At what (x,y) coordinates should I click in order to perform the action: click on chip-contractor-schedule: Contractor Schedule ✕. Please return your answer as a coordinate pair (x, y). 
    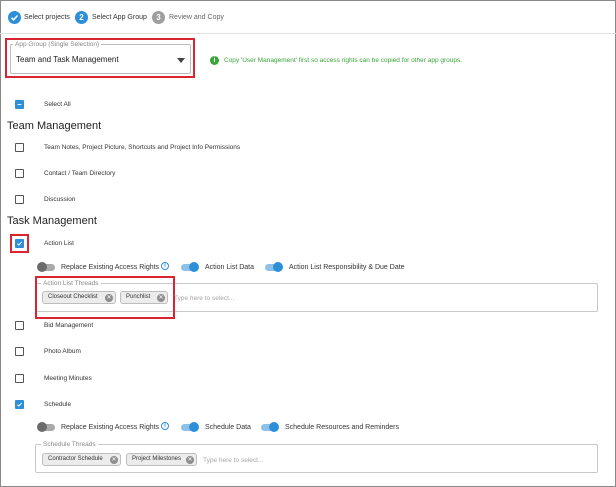
    Looking at the image, I should click on (81, 459).